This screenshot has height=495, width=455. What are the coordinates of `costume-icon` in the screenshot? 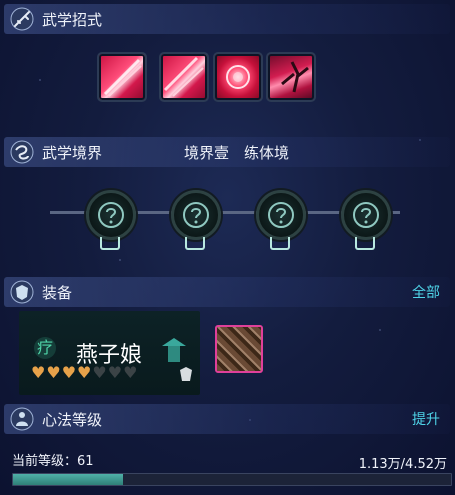 It's located at (186, 374).